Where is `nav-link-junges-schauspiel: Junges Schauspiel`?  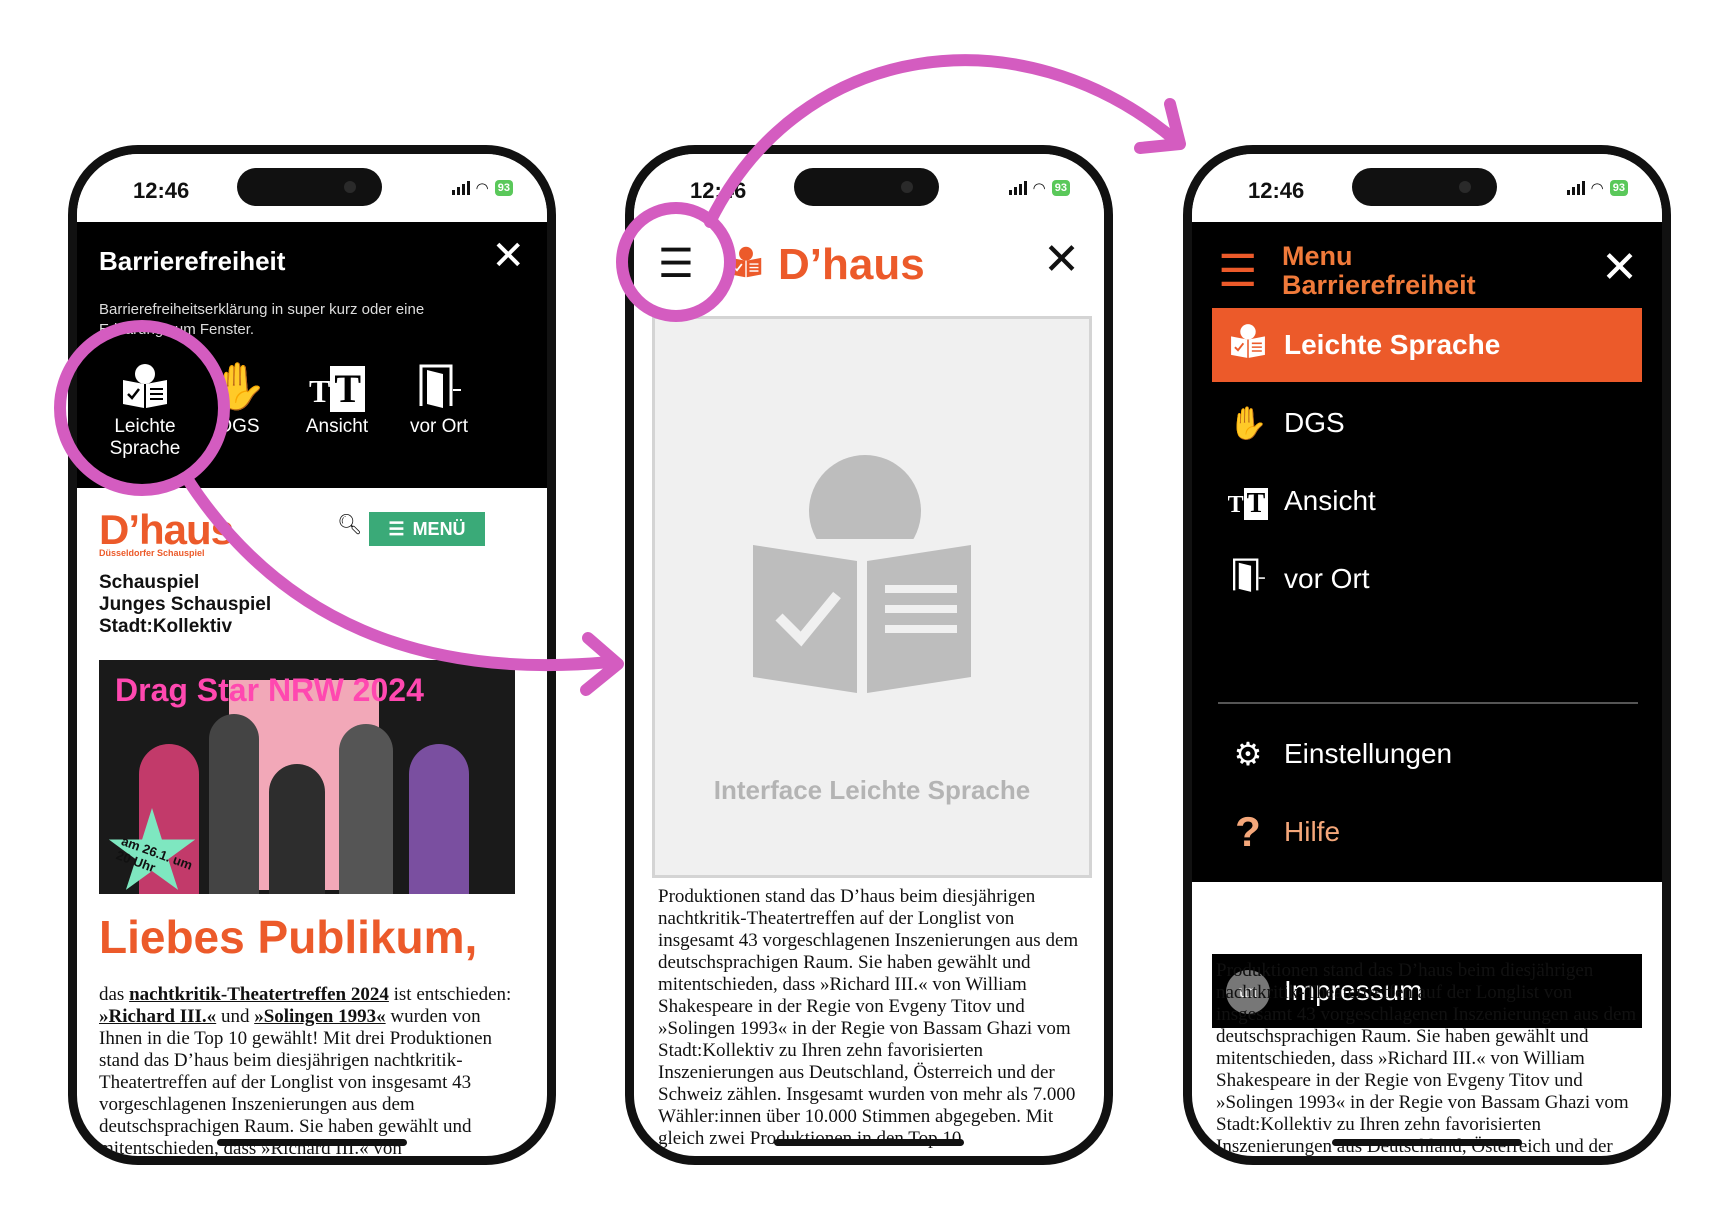 nav-link-junges-schauspiel: Junges Schauspiel is located at coordinates (185, 605).